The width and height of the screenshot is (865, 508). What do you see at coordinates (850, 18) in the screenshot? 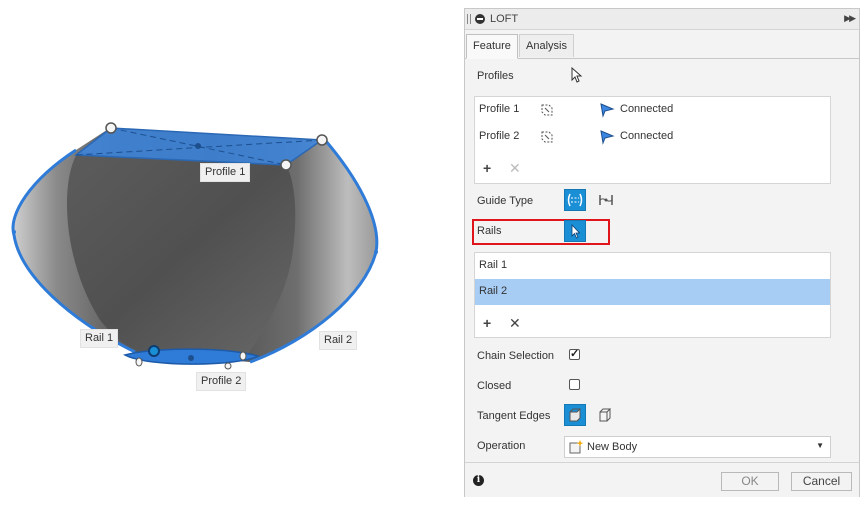
I see `collapse-panel-icon: ▶▶` at bounding box center [850, 18].